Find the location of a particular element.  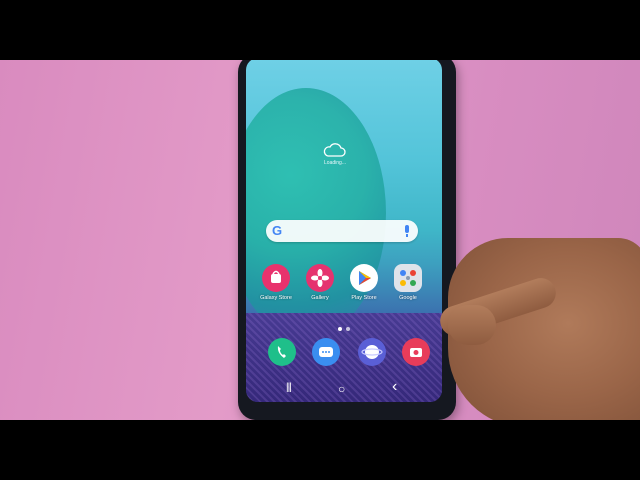

internet-icon is located at coordinates (372, 352).